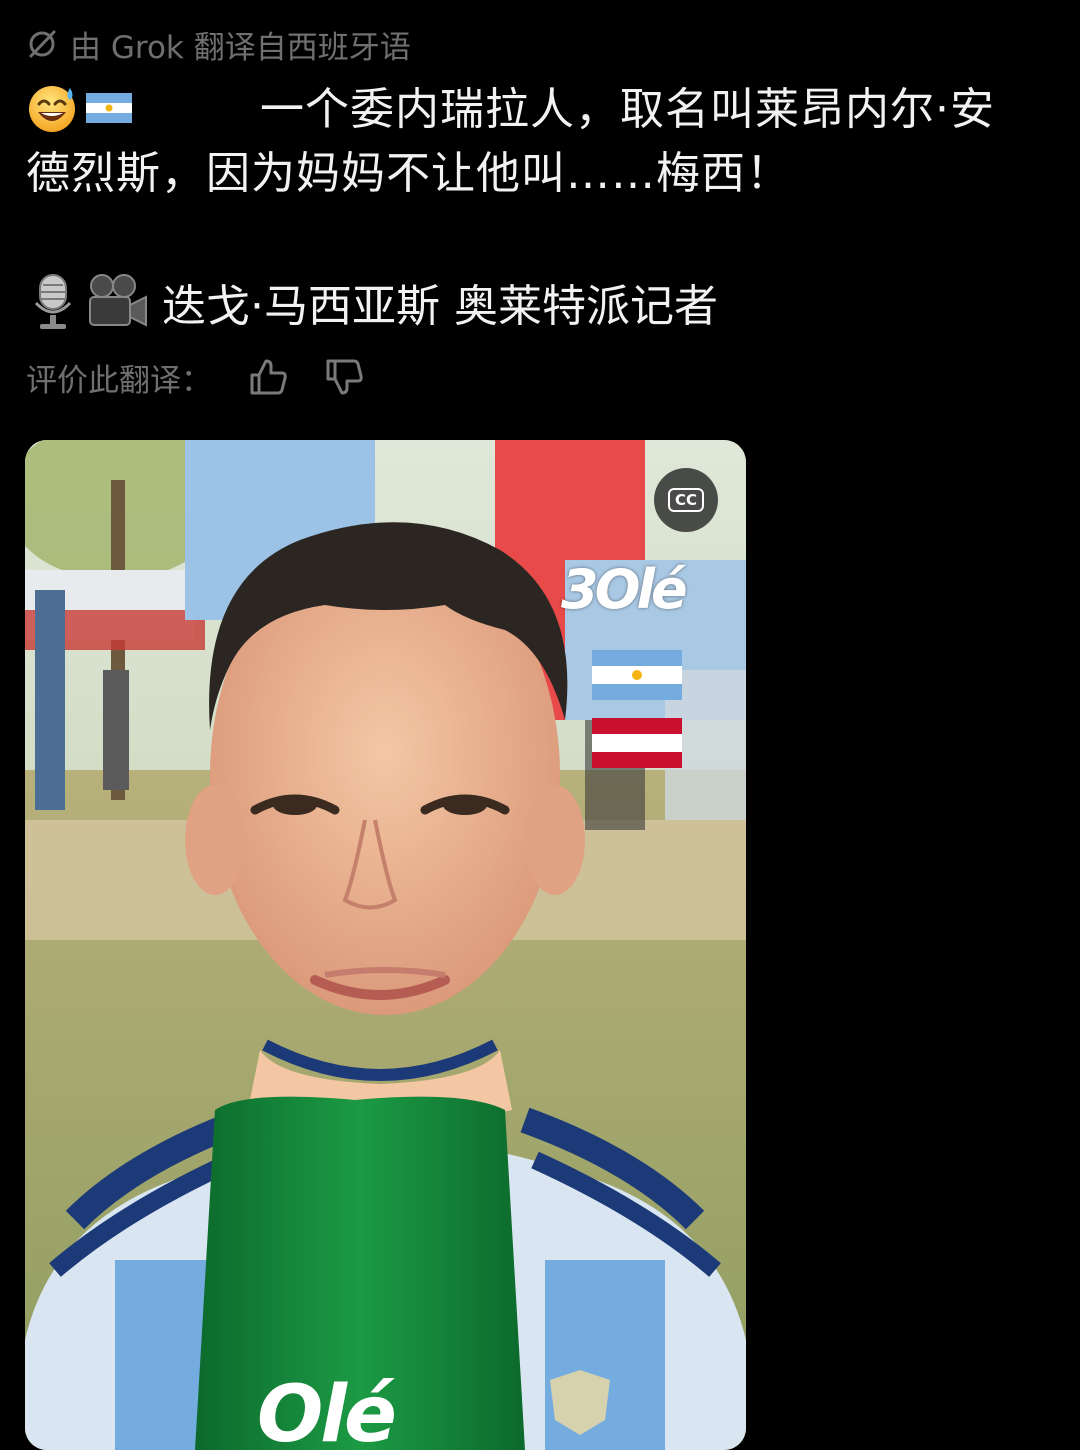 The image size is (1080, 1450). Describe the element at coordinates (627, 109) in the screenshot. I see `post-line-1-text: 一个委内瑞拉人，取名叫莱昂内尔·安` at that location.